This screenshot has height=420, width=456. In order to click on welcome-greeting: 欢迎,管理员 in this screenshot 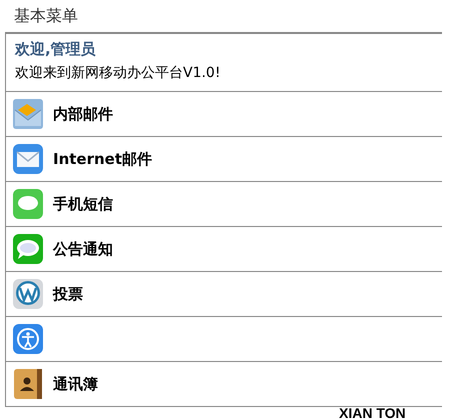, I will do `click(56, 49)`.